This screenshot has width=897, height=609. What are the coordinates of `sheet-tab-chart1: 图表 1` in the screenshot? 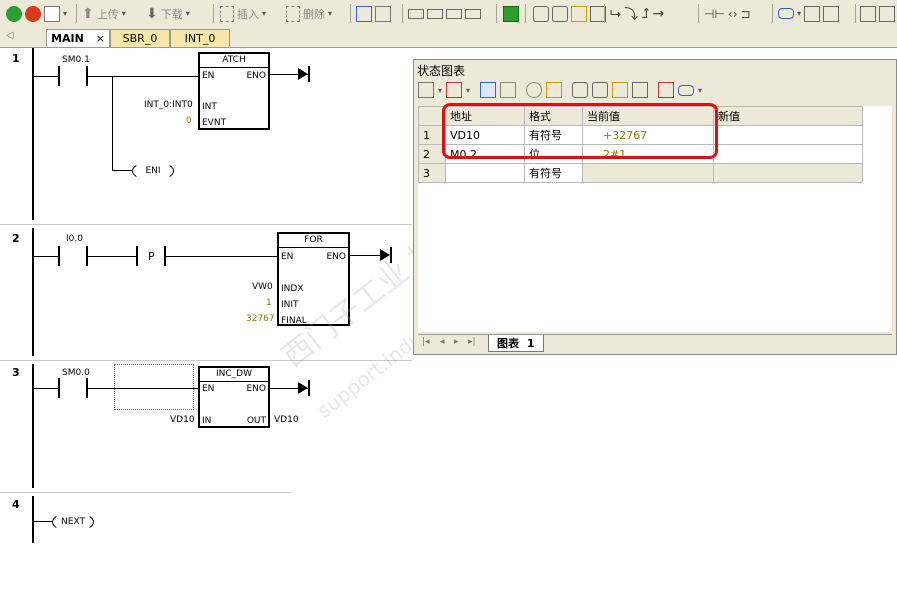 It's located at (516, 343).